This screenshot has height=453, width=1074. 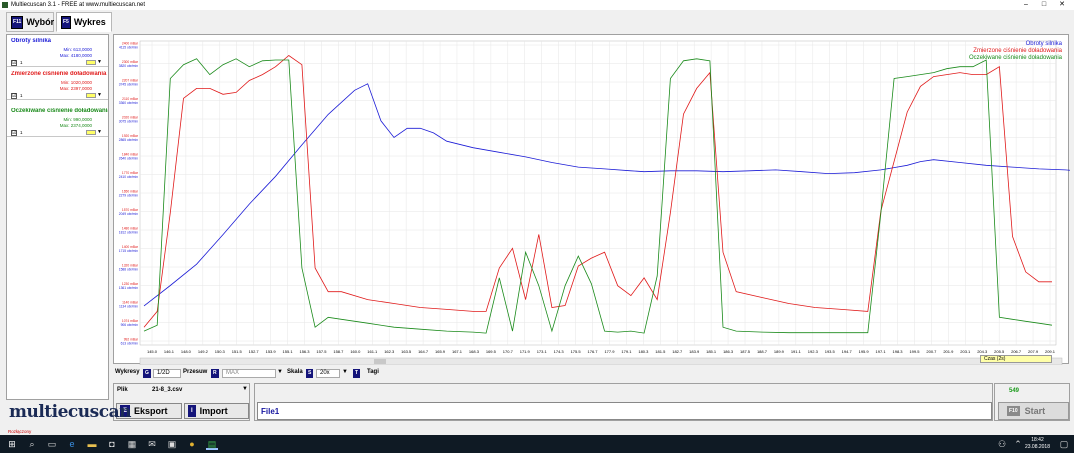 What do you see at coordinates (72, 444) in the screenshot?
I see `edge-icon: e` at bounding box center [72, 444].